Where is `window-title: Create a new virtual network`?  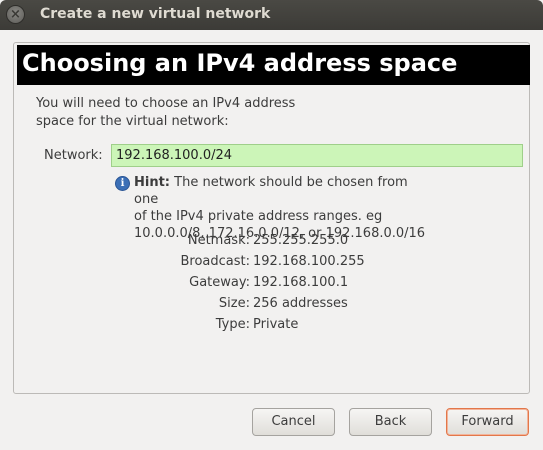 window-title: Create a new virtual network is located at coordinates (155, 14).